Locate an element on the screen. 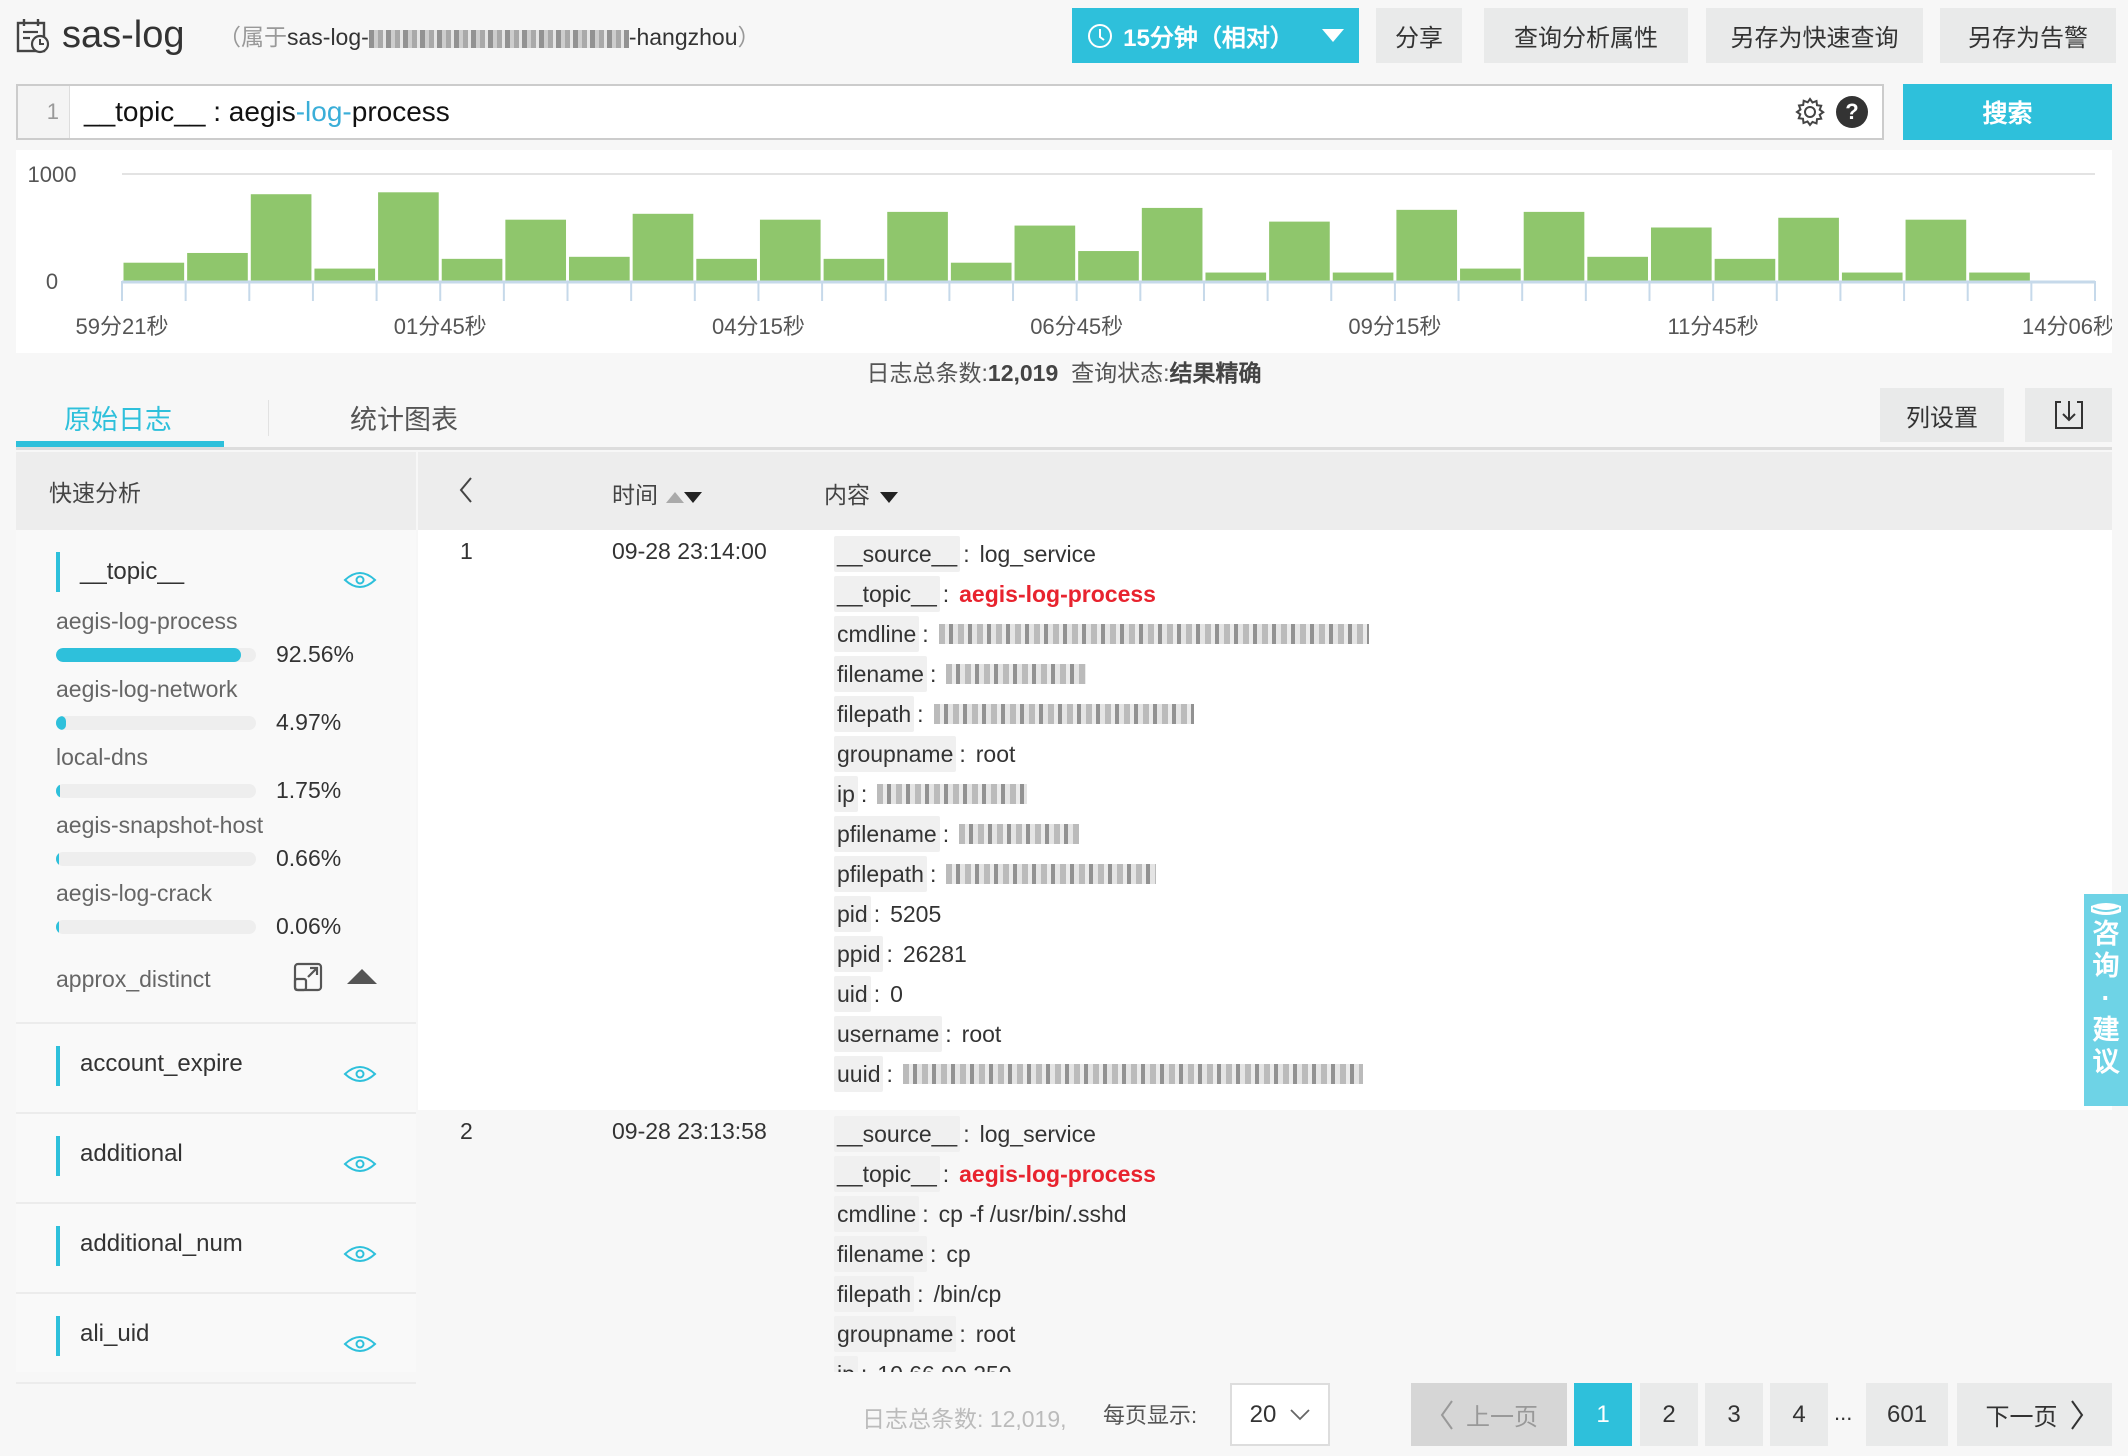  log-field-value: cp -f /usr/bin/.sshd is located at coordinates (1033, 1214).